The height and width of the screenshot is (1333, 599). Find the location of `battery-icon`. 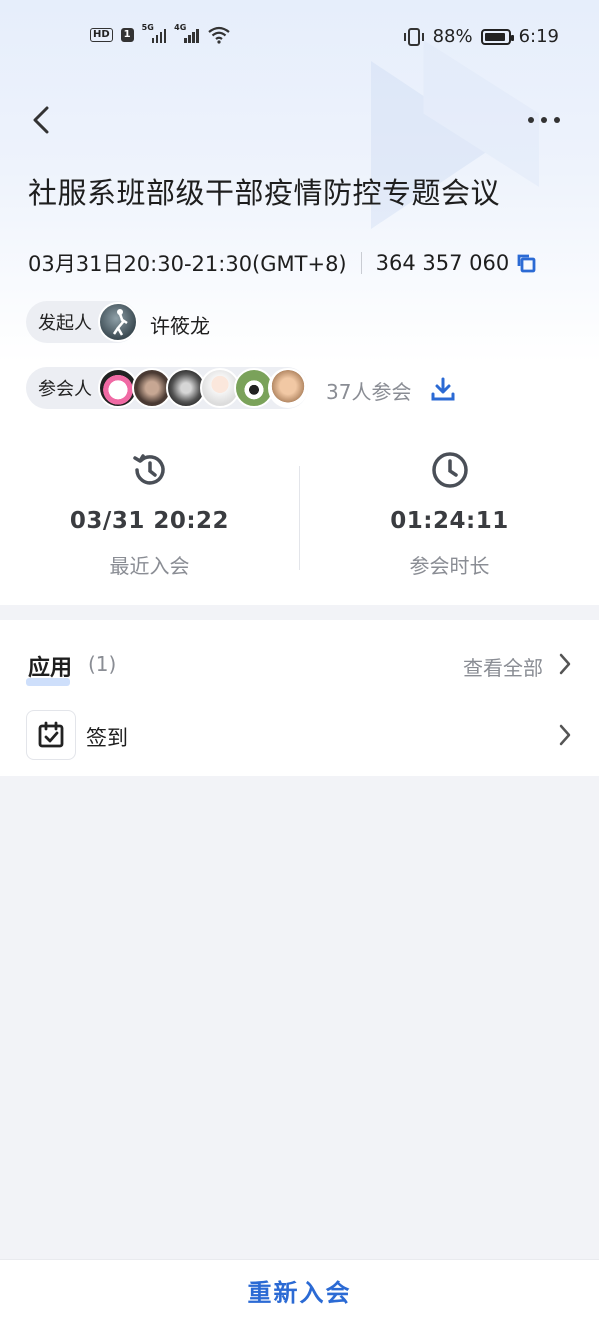

battery-icon is located at coordinates (497, 36).